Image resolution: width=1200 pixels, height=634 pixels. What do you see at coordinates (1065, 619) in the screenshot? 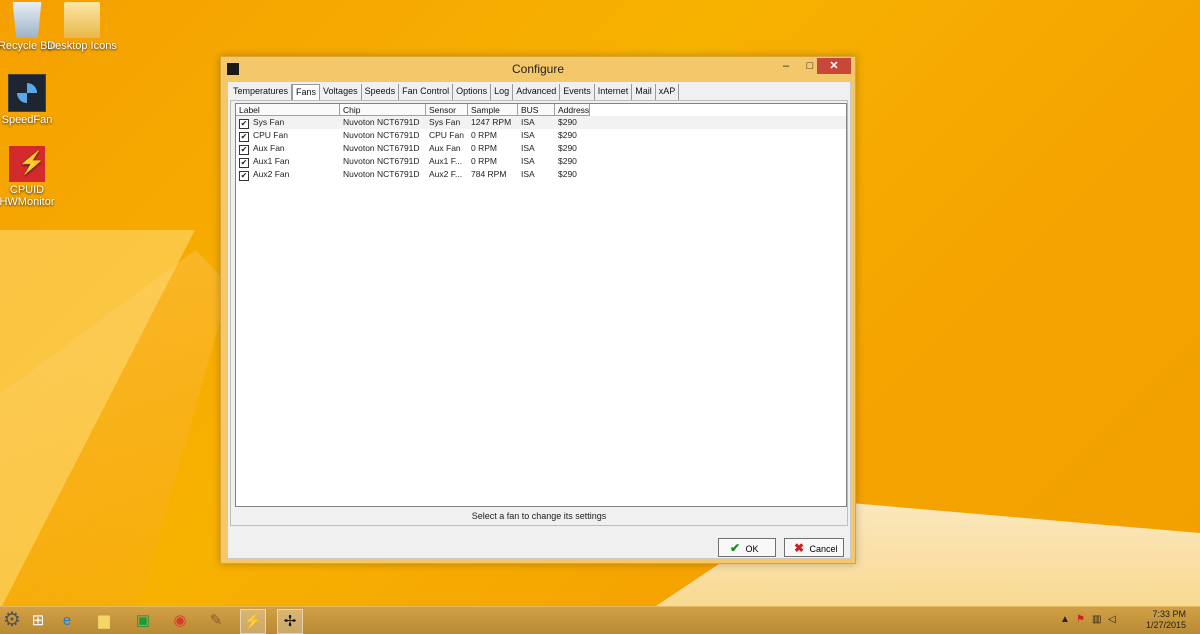
I see `show-hidden-icons-button: ▲` at bounding box center [1065, 619].